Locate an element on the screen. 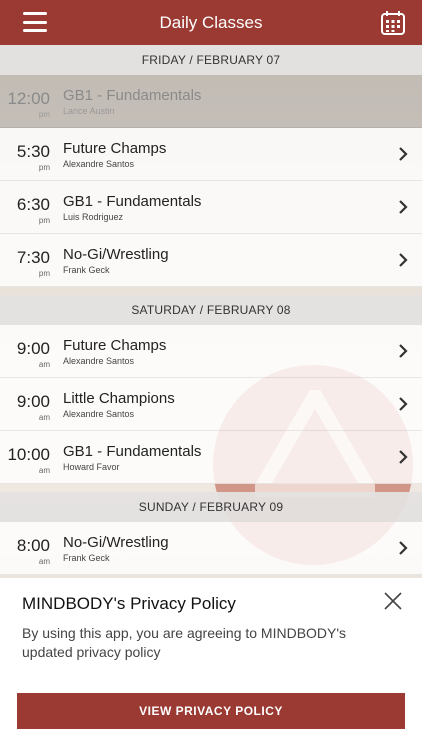 This screenshot has width=422, height=750. class-time: 12:00 is located at coordinates (28, 98).